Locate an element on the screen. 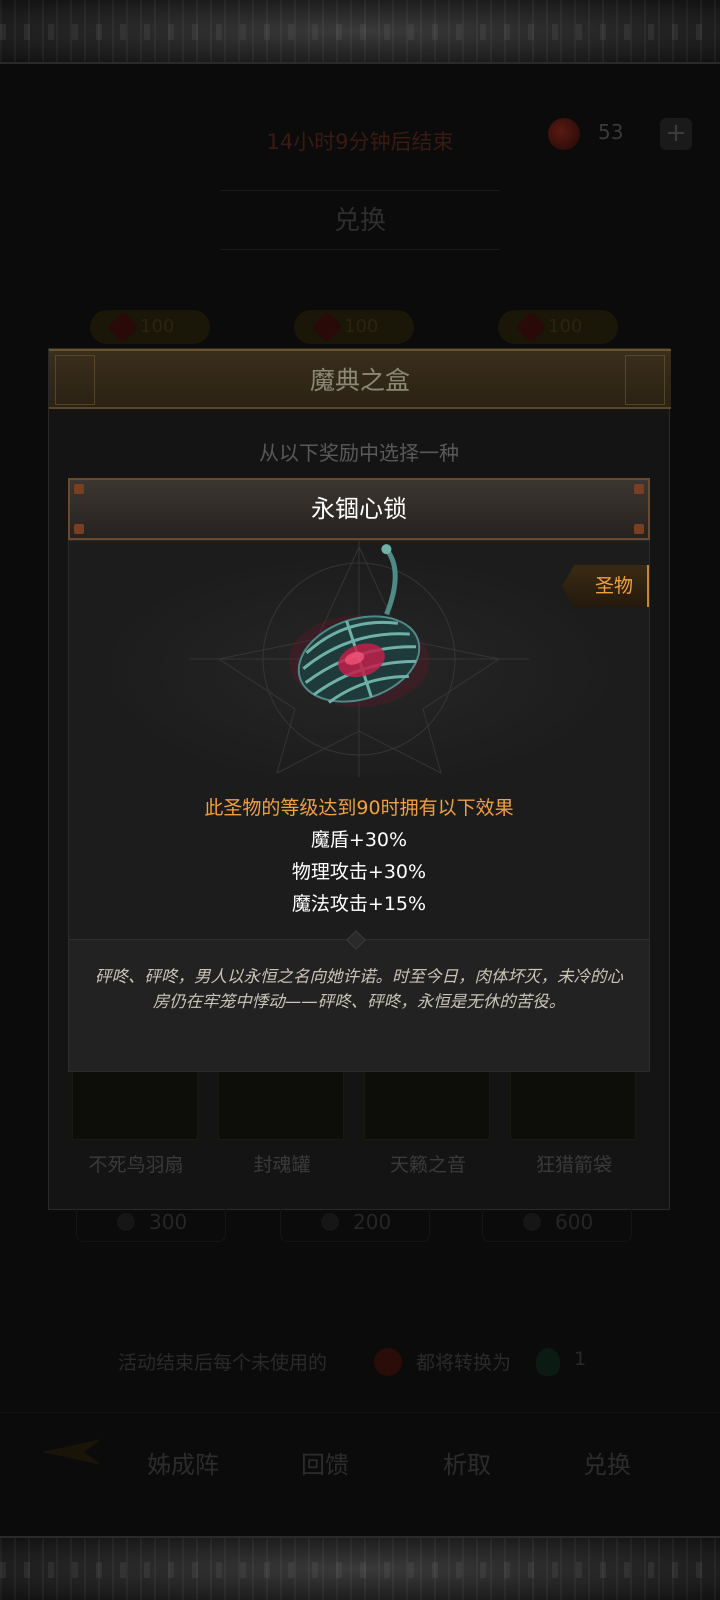 The height and width of the screenshot is (1600, 720). reward-cost: 200 is located at coordinates (355, 1222).